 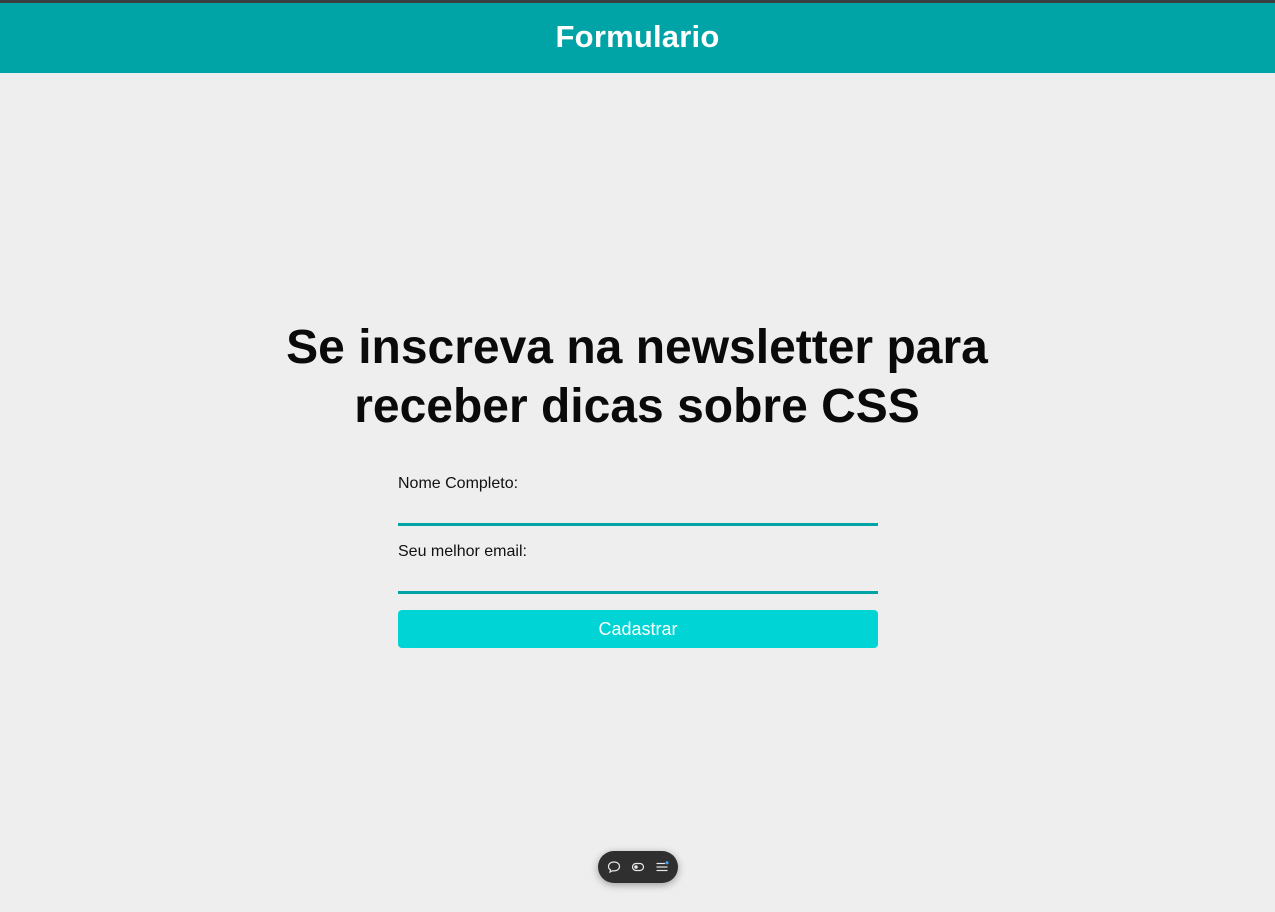 I want to click on full-name-label: Nome Completo:, so click(x=458, y=483).